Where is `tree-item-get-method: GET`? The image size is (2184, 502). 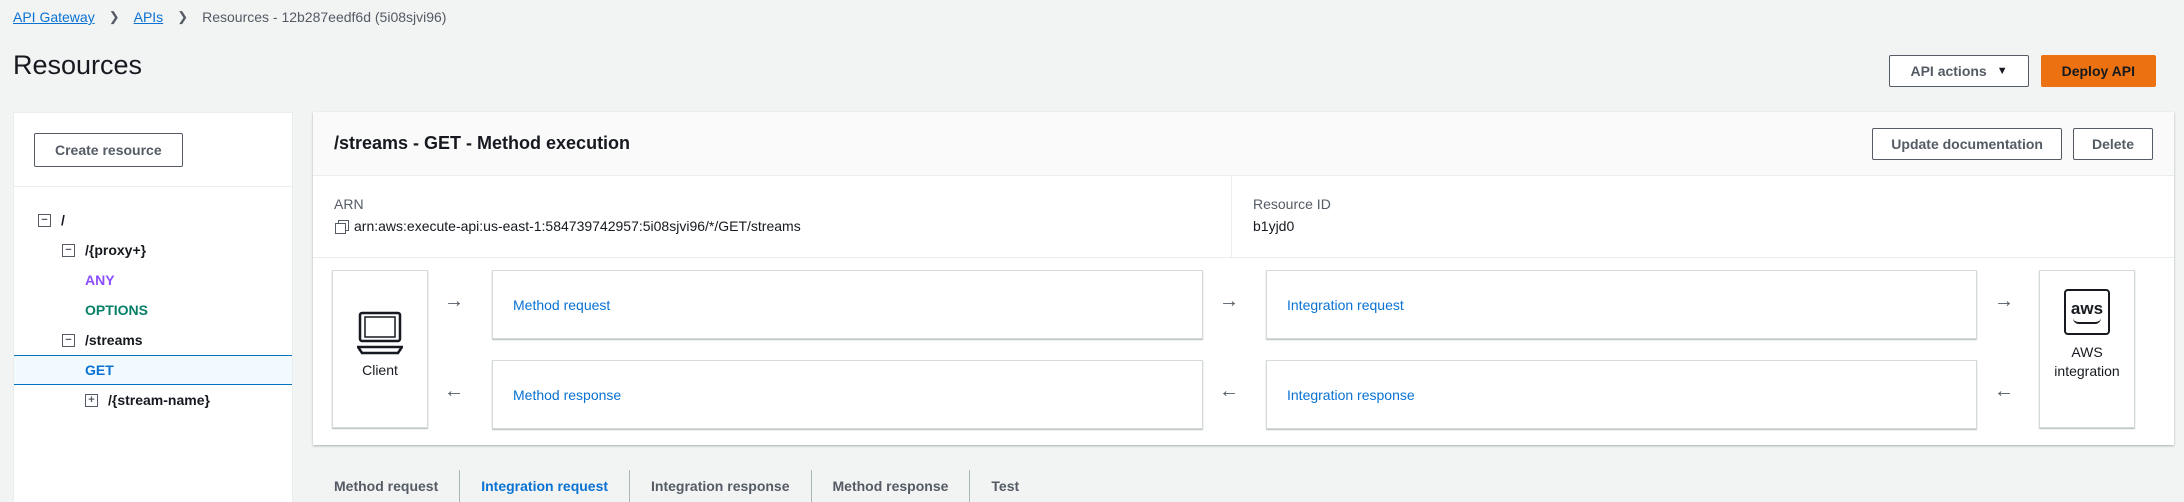 tree-item-get-method: GET is located at coordinates (153, 370).